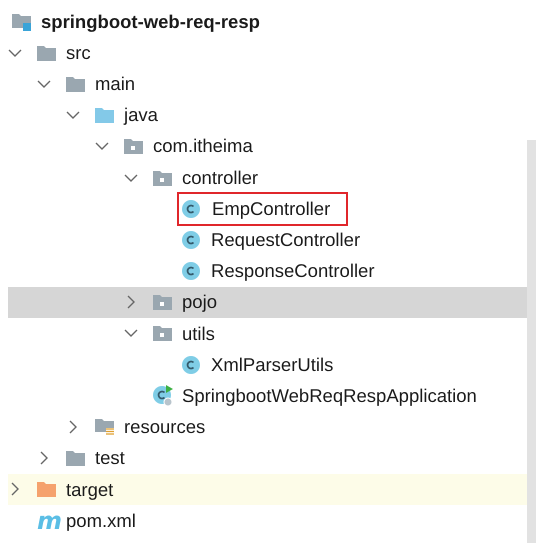 Image resolution: width=560 pixels, height=543 pixels. I want to click on tree-item-label: controller, so click(220, 177).